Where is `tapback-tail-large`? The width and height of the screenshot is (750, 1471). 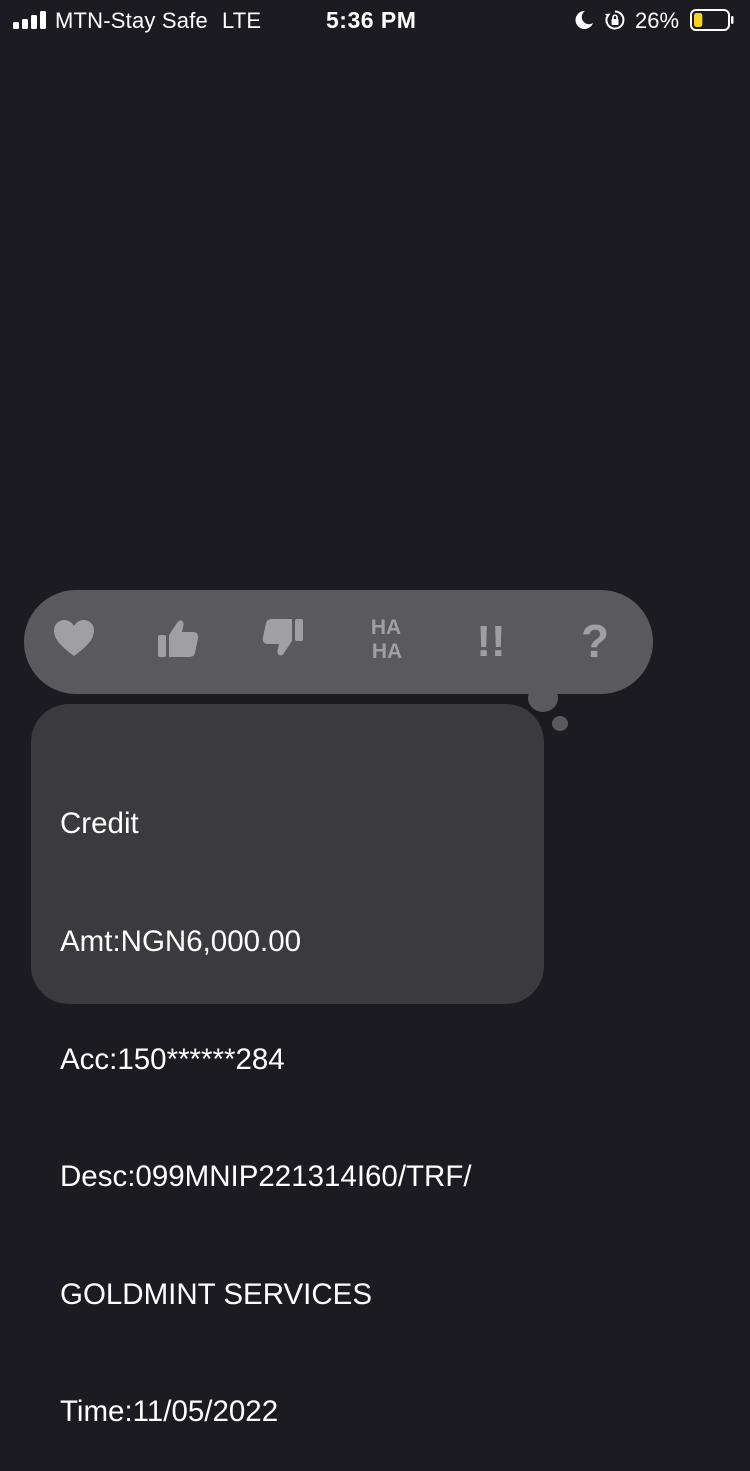
tapback-tail-large is located at coordinates (543, 698).